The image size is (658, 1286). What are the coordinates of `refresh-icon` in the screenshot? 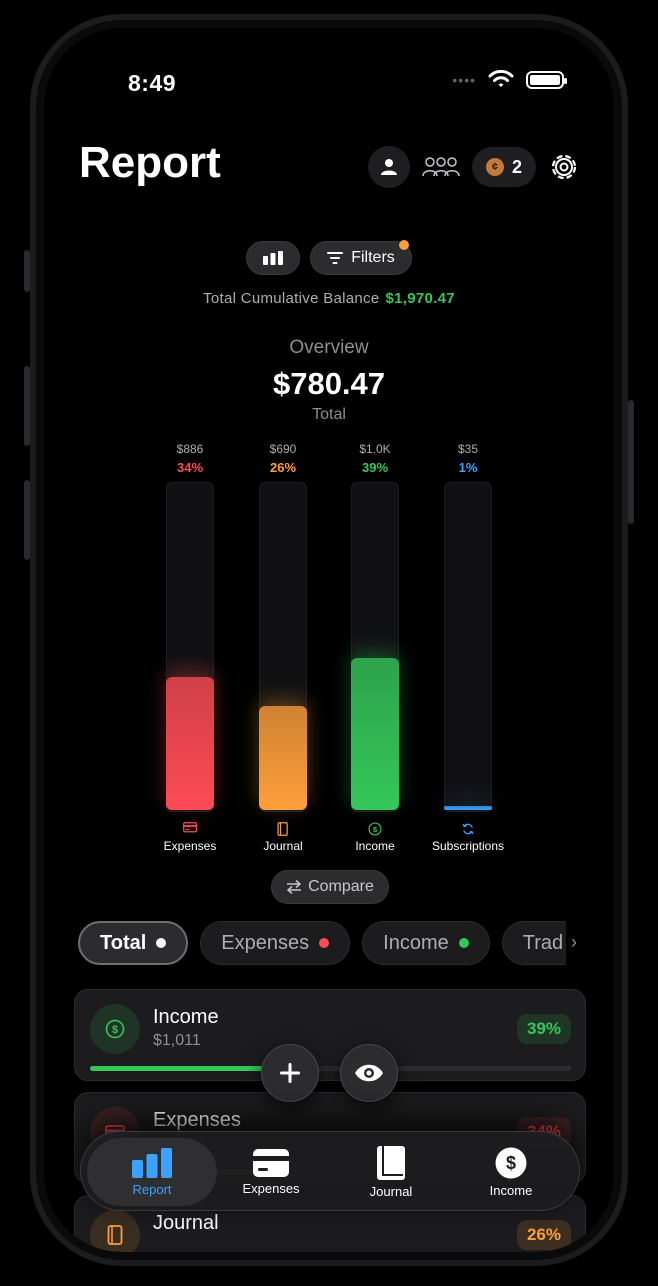 It's located at (468, 829).